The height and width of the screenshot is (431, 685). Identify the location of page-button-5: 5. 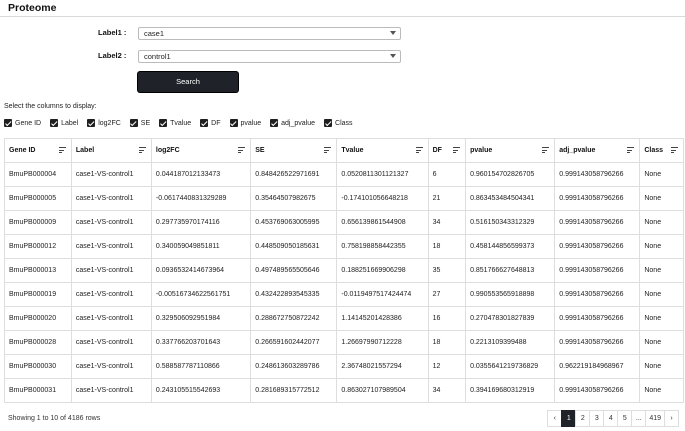
(625, 418).